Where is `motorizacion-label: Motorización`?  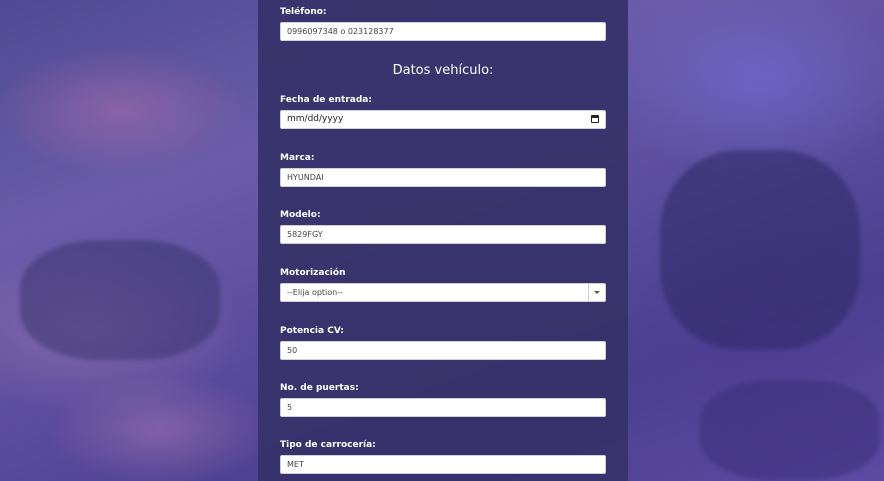 motorizacion-label: Motorización is located at coordinates (313, 273).